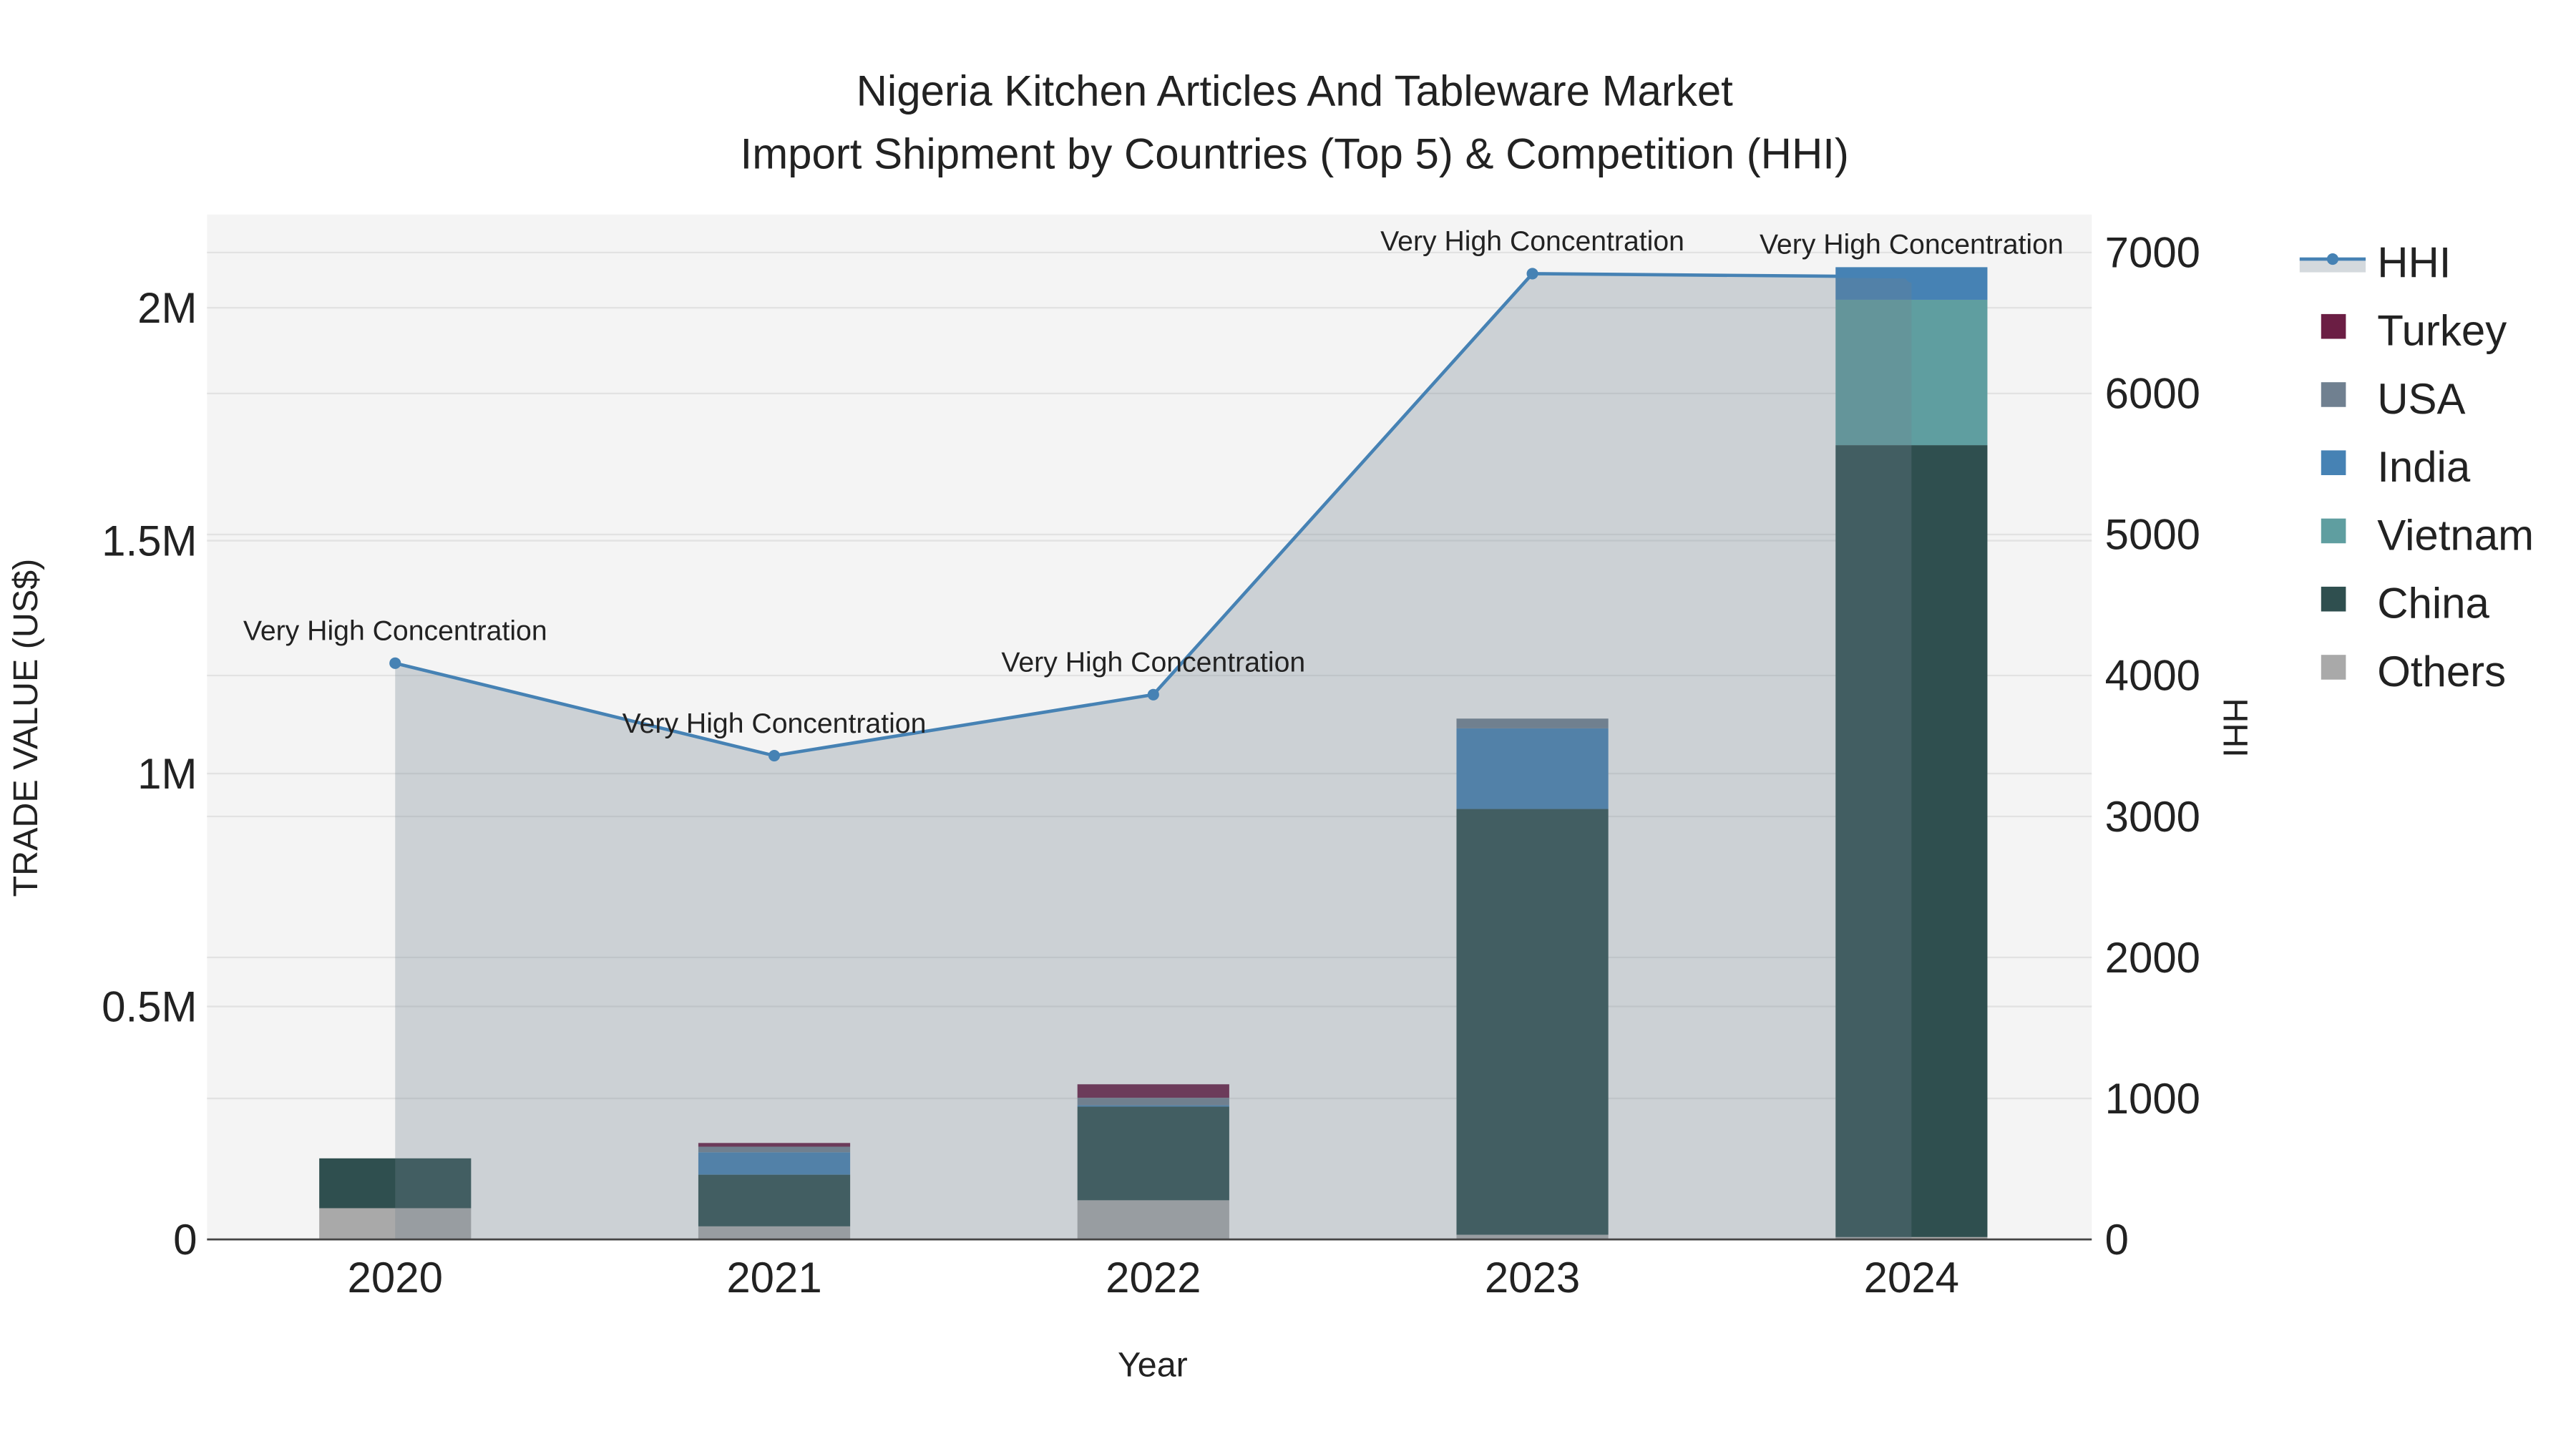  I want to click on legend-label: HHI, so click(2414, 262).